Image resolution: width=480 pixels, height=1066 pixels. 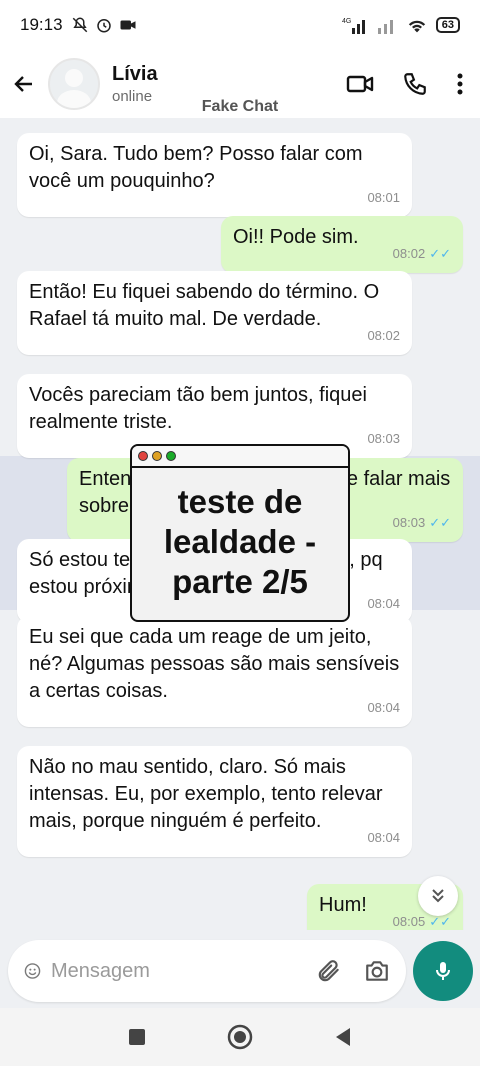 What do you see at coordinates (416, 26) in the screenshot?
I see `wifi-icon` at bounding box center [416, 26].